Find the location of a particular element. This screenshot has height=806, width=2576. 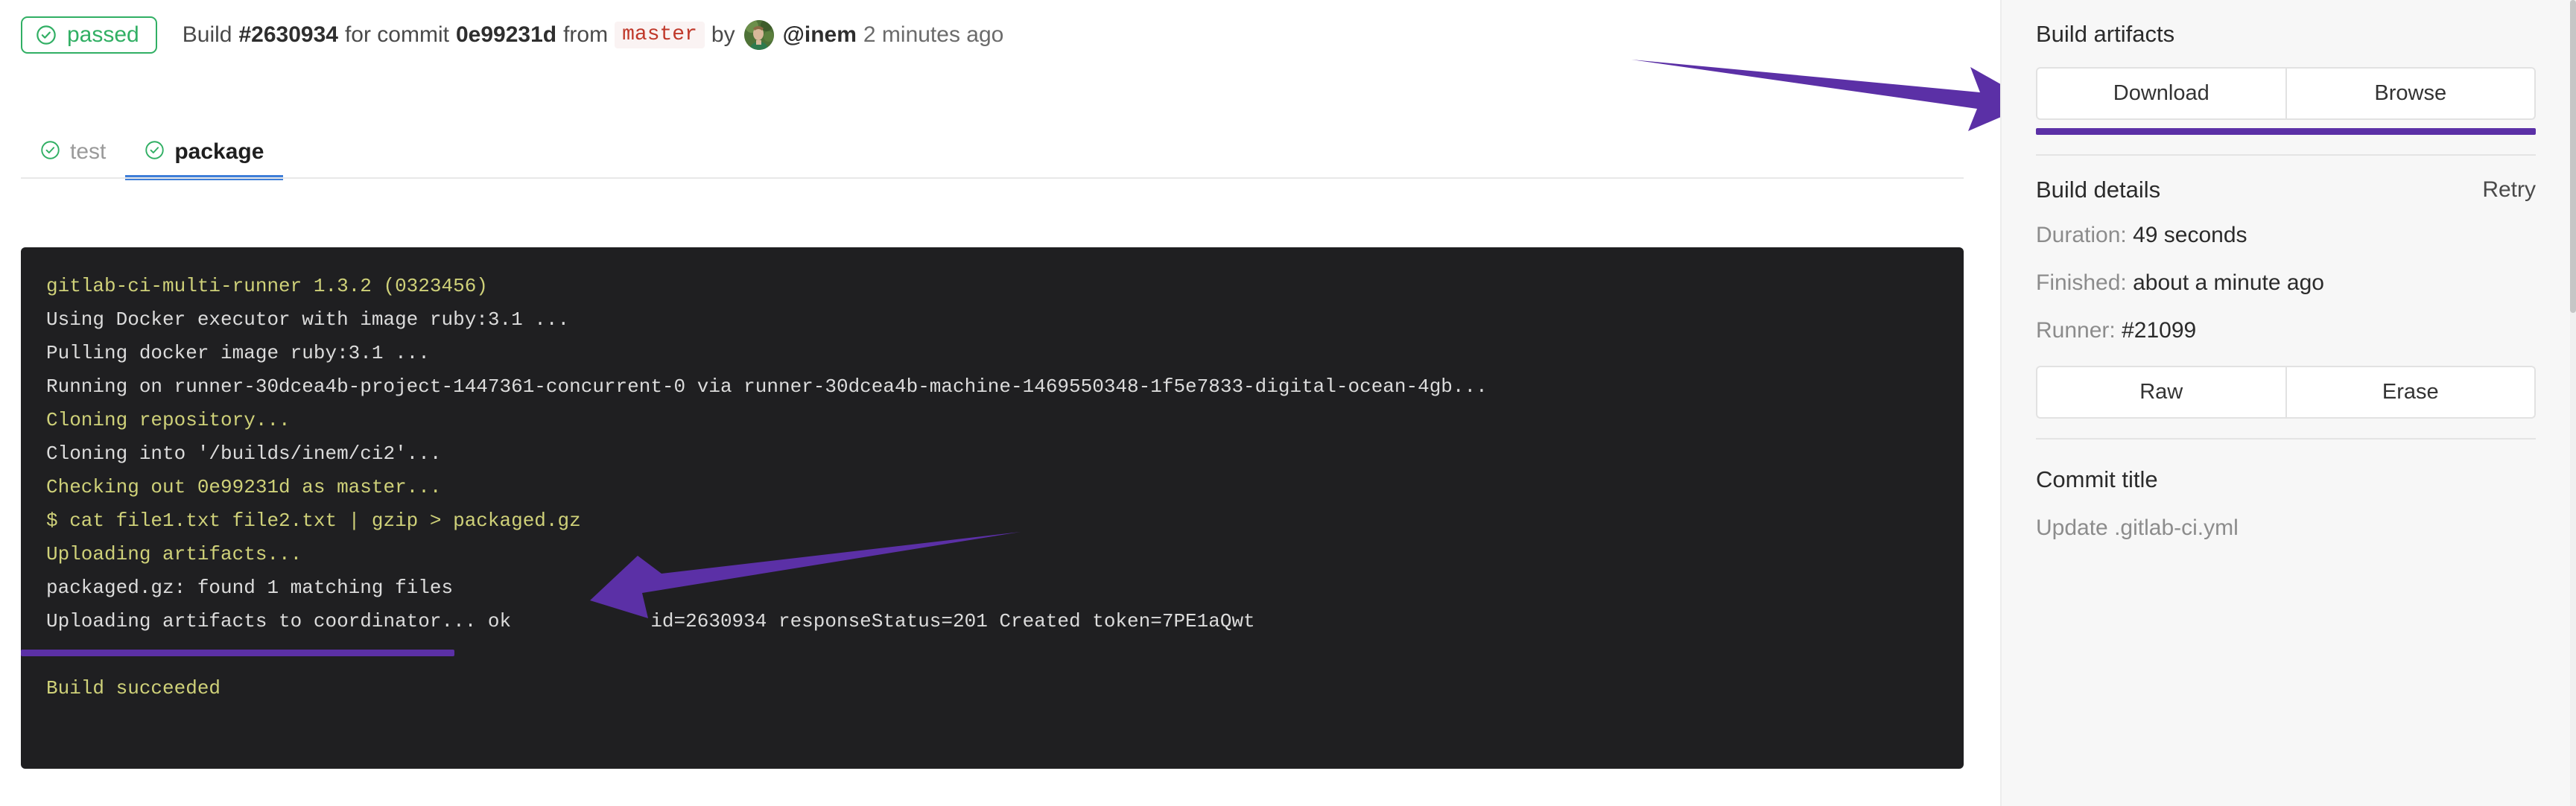

artifact-actions: Download Browse is located at coordinates (2286, 93).